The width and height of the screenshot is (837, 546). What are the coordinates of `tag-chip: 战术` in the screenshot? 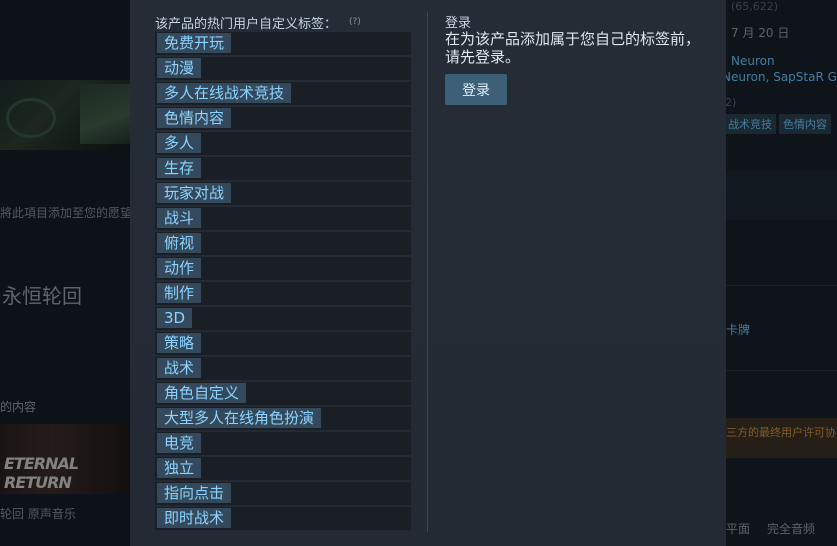 It's located at (179, 368).